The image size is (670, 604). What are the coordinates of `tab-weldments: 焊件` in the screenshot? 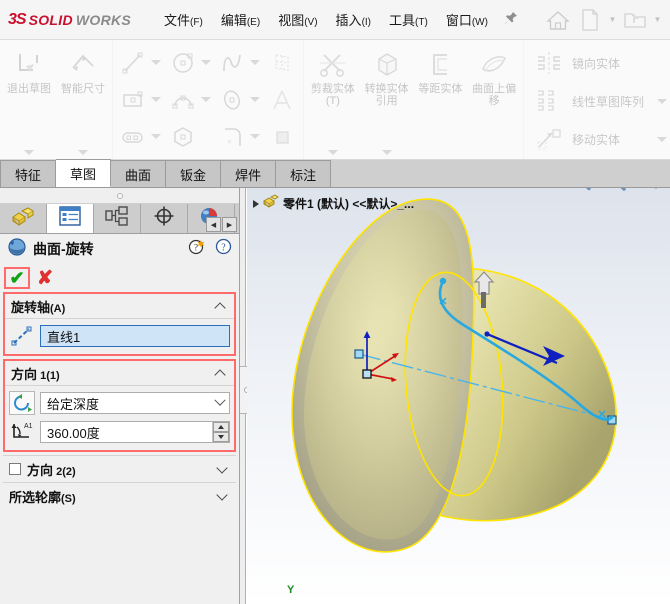 It's located at (249, 173).